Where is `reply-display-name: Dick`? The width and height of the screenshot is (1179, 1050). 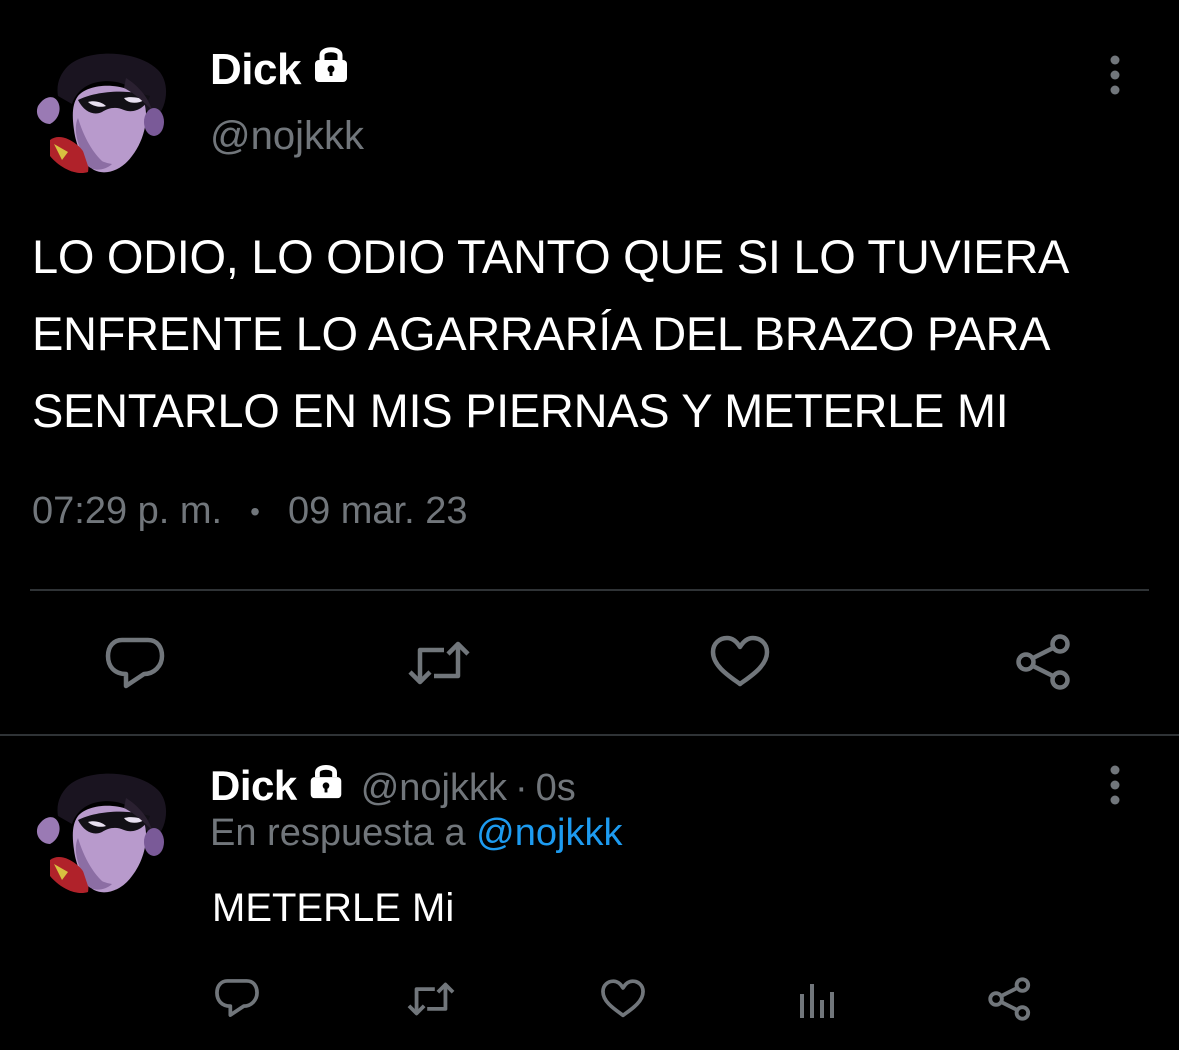 reply-display-name: Dick is located at coordinates (278, 786).